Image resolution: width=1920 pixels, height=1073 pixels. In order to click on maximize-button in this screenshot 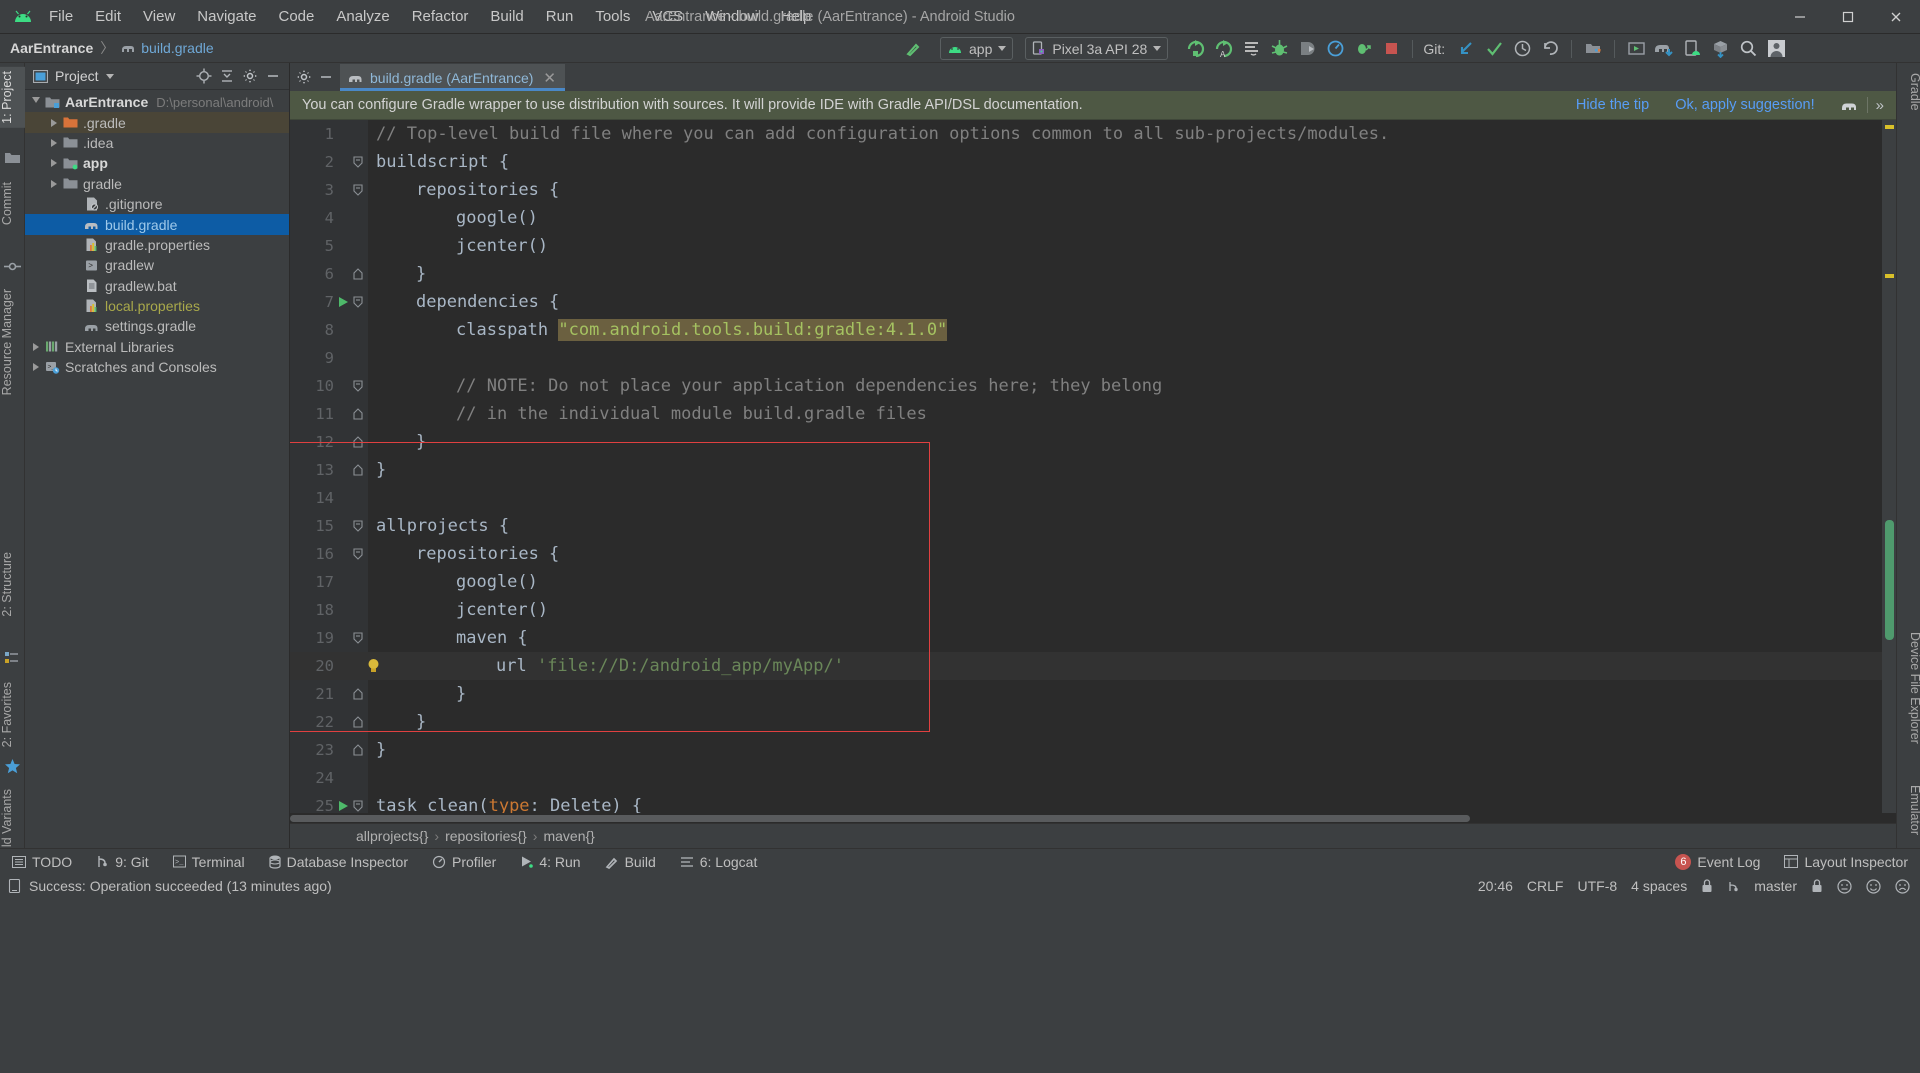, I will do `click(1848, 17)`.